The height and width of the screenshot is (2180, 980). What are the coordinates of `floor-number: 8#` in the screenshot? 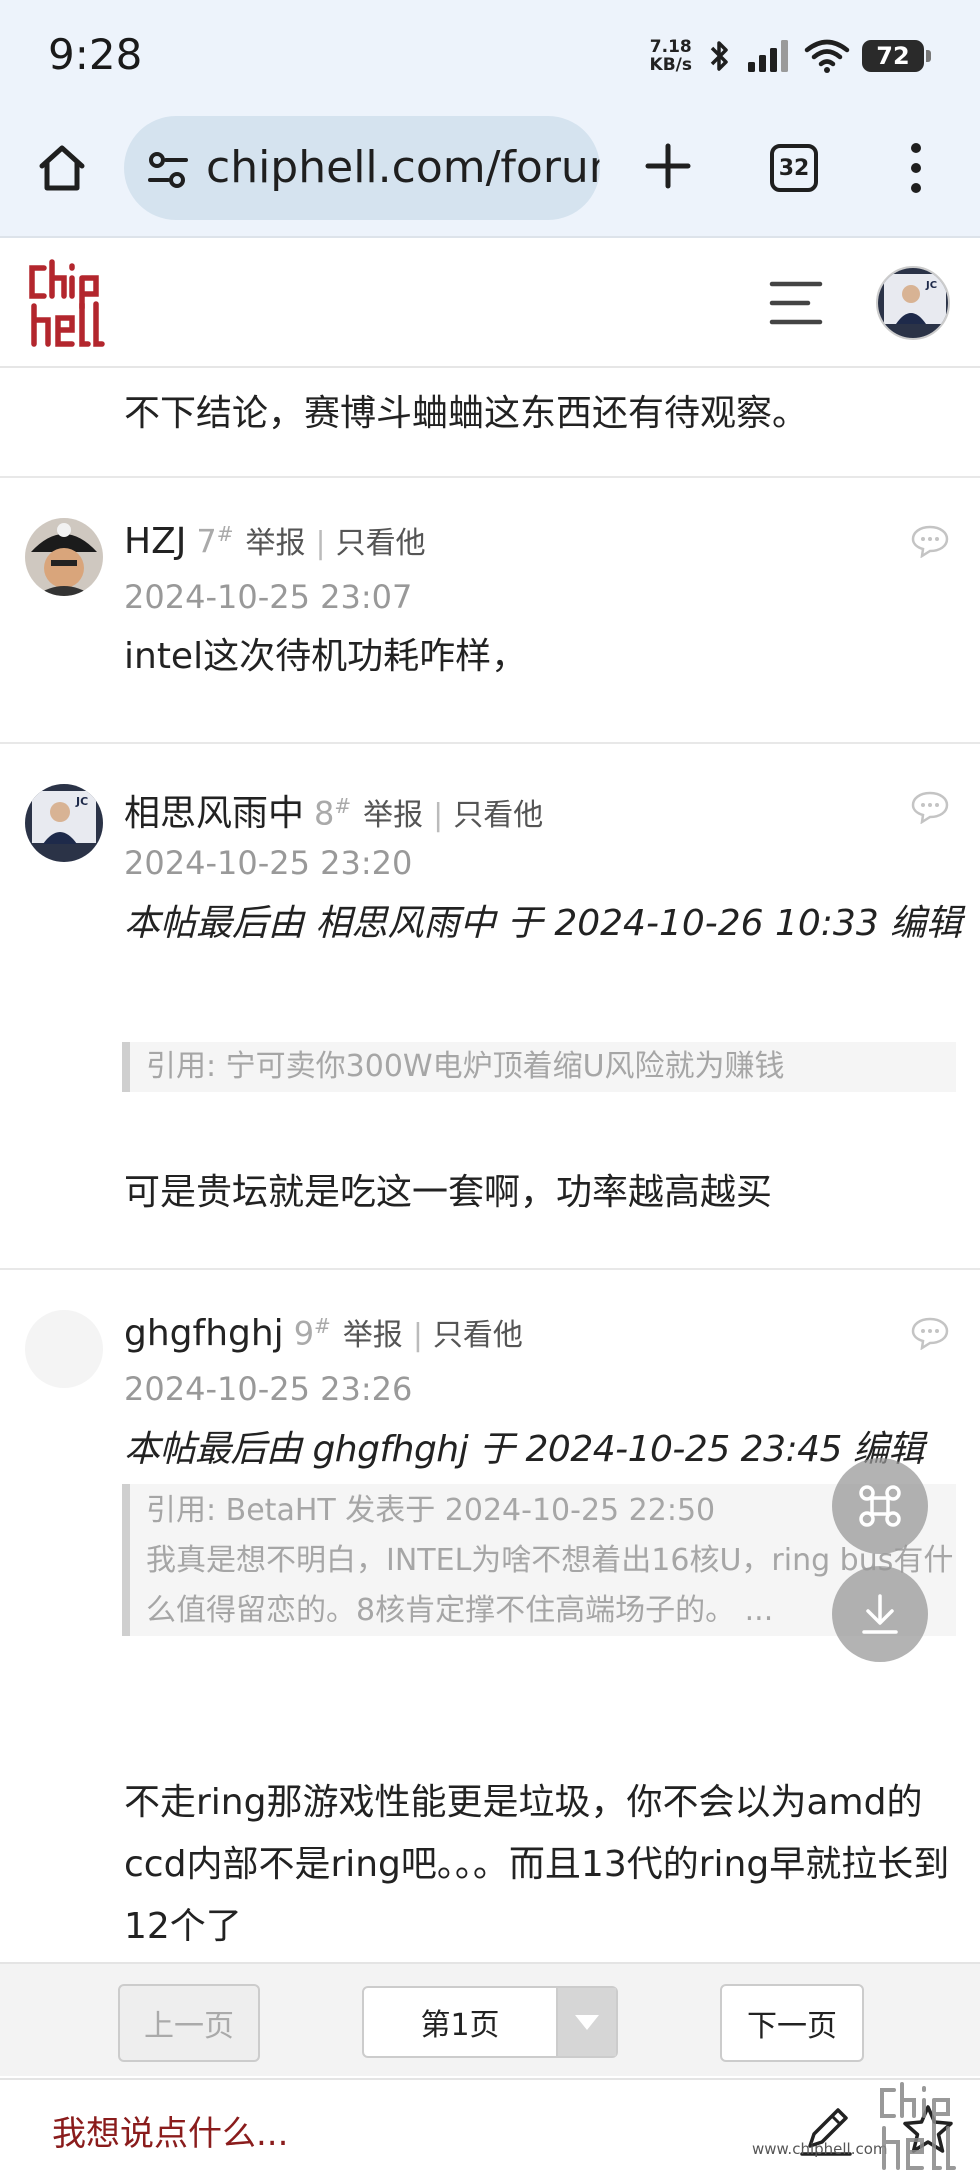 It's located at (332, 813).